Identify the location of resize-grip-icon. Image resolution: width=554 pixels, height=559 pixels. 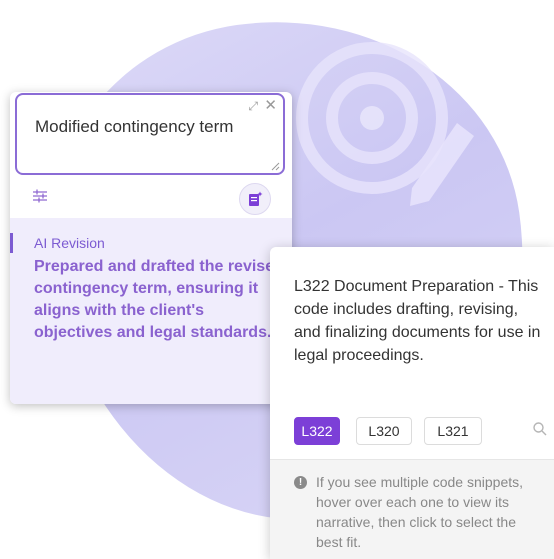
(275, 166).